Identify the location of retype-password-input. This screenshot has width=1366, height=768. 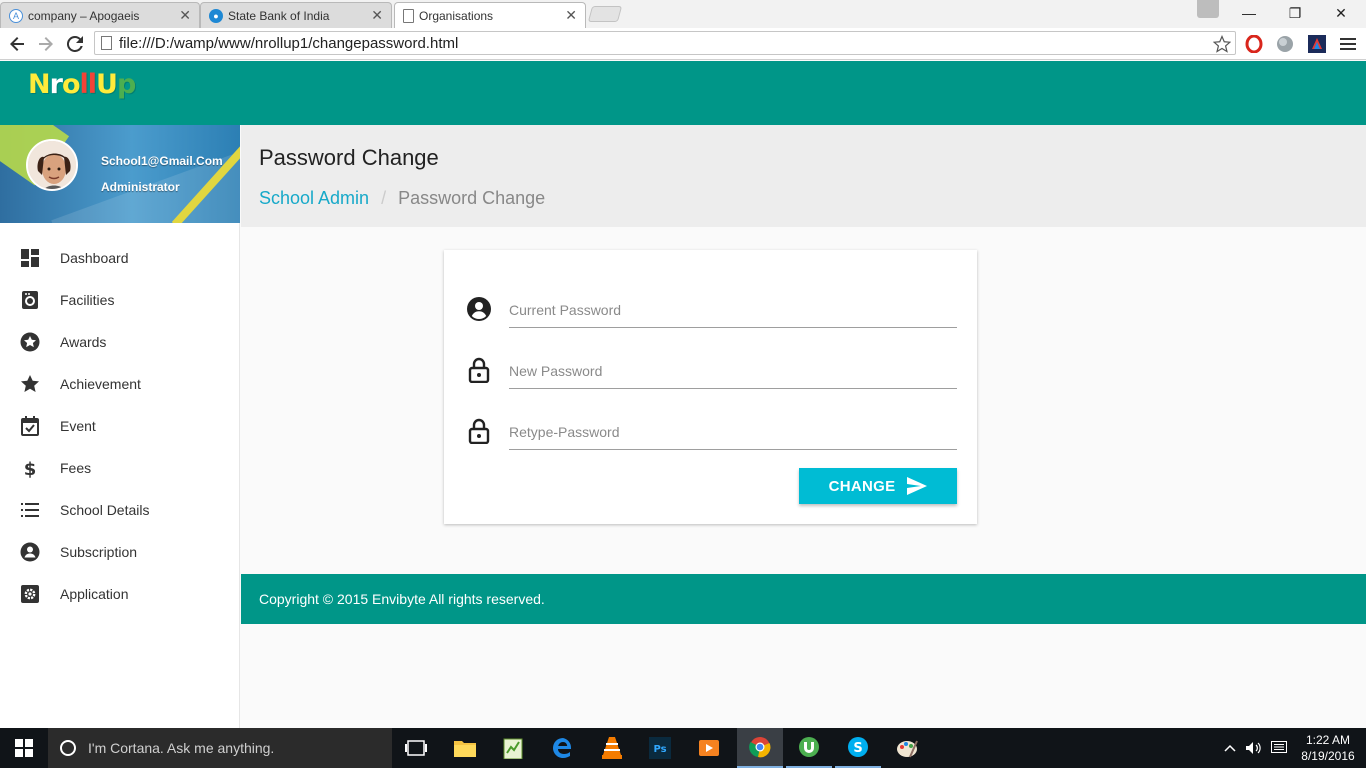
(733, 430).